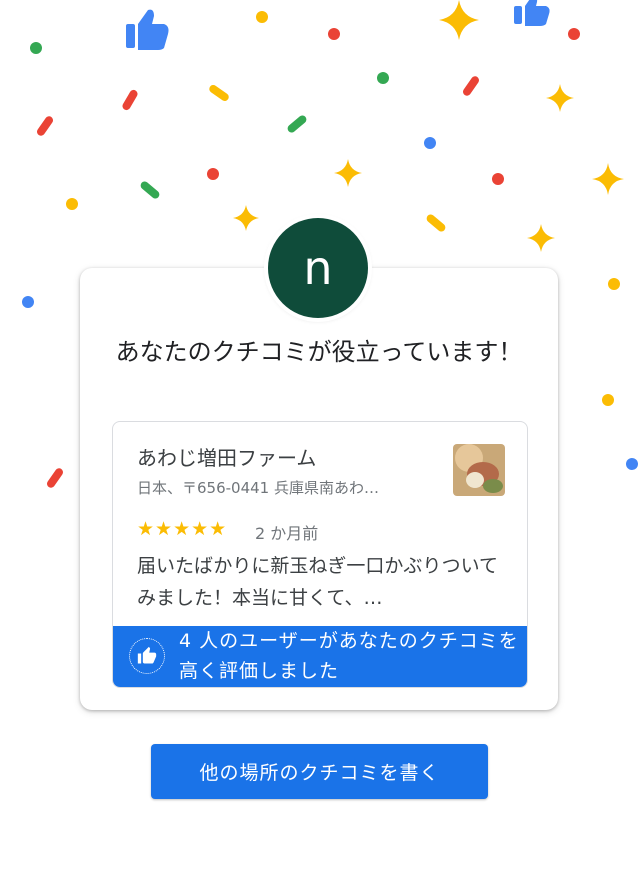  I want to click on headline: あなたのクチコミが役立っています！, so click(319, 352).